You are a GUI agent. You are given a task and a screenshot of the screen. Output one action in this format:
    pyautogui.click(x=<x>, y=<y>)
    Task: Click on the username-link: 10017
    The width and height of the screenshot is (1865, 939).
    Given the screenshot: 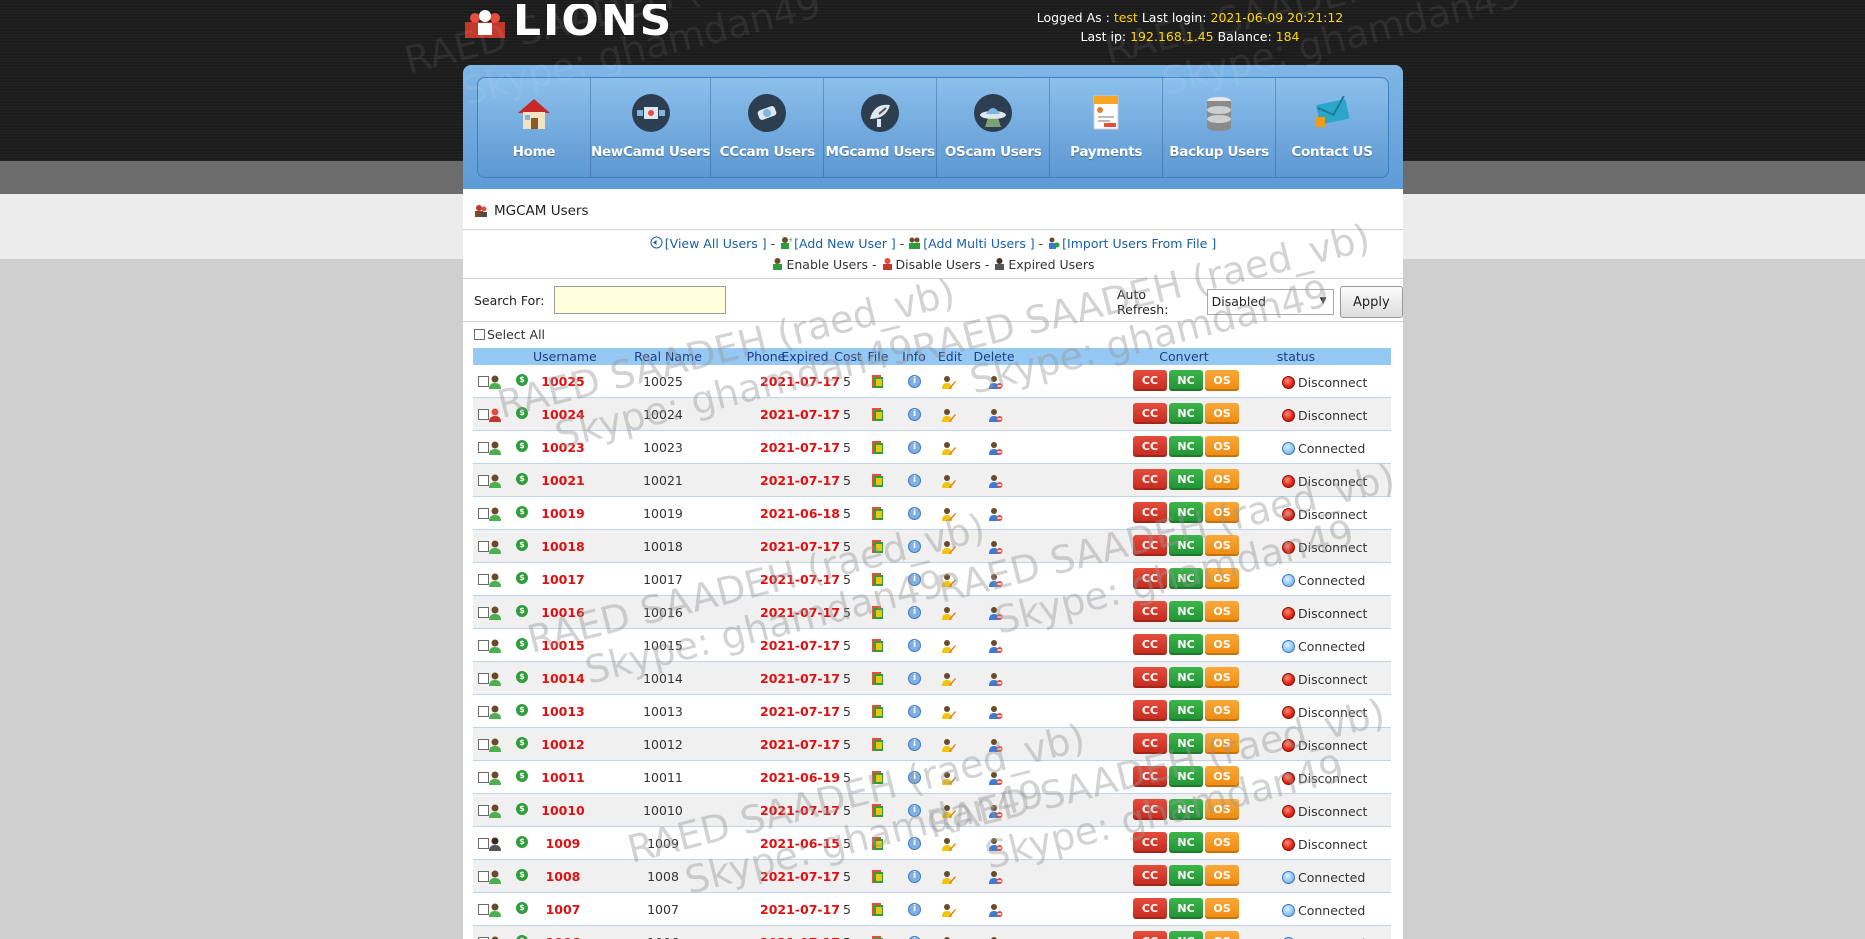 What is the action you would take?
    pyautogui.click(x=563, y=579)
    